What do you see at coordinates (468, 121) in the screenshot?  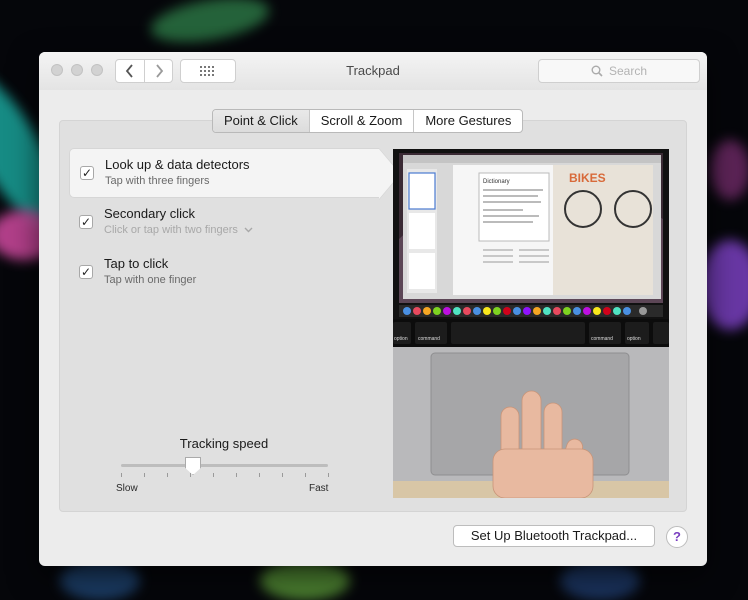 I see `tab-more-gestures: More Gestures` at bounding box center [468, 121].